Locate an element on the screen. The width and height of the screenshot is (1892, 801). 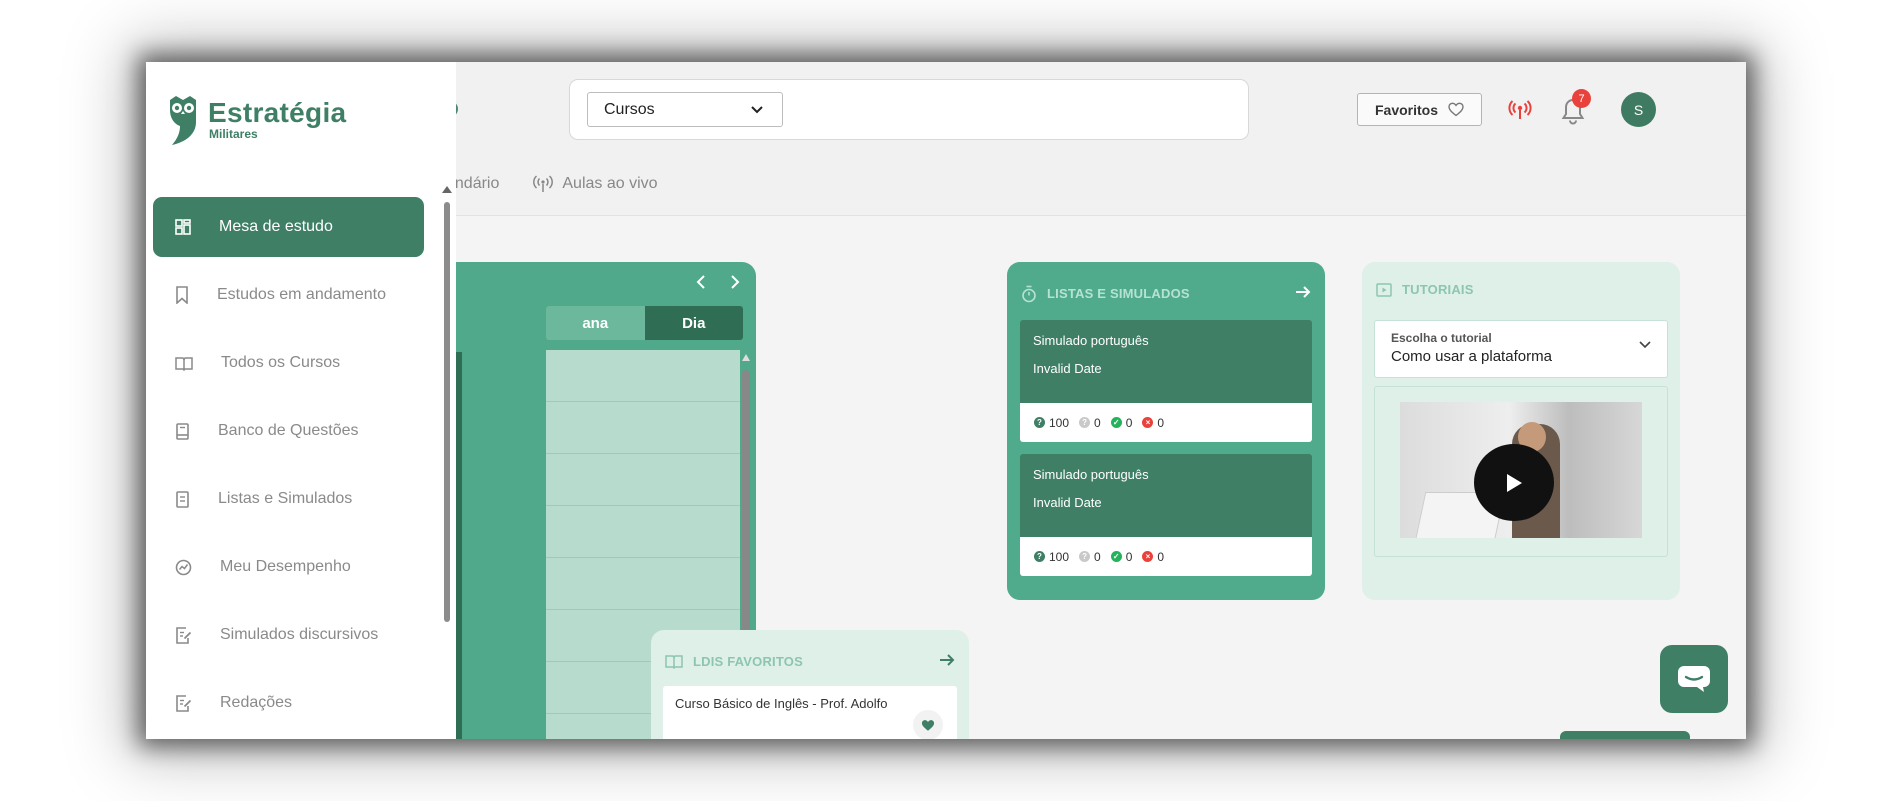
simulado-info: Simulado português Invalid Date is located at coordinates (1166, 361).